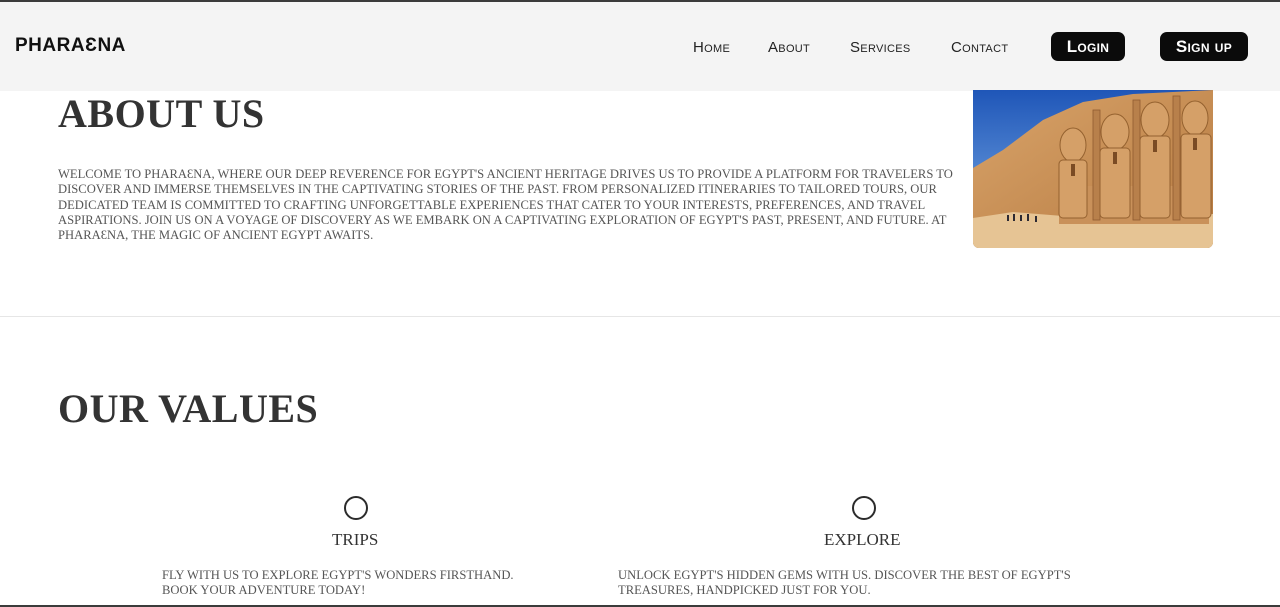 The image size is (1280, 607). Describe the element at coordinates (1204, 46) in the screenshot. I see `signup-button: Sign up` at that location.